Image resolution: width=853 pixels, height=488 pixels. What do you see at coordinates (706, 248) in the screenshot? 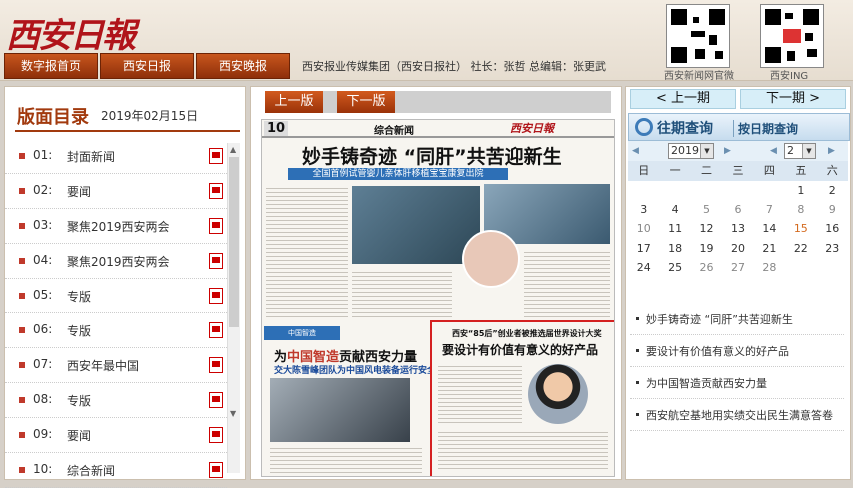
I see `calendar-day: 19` at bounding box center [706, 248].